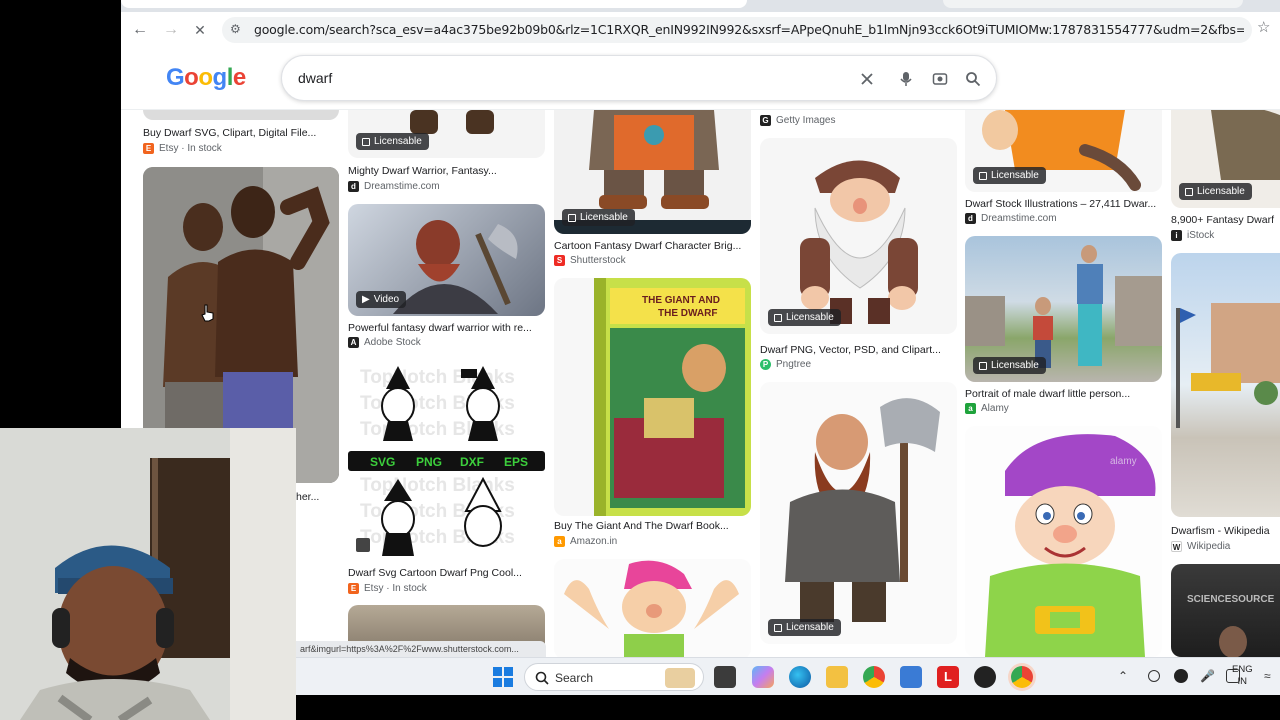 Image resolution: width=1280 pixels, height=720 pixels. I want to click on task-view-icon, so click(725, 677).